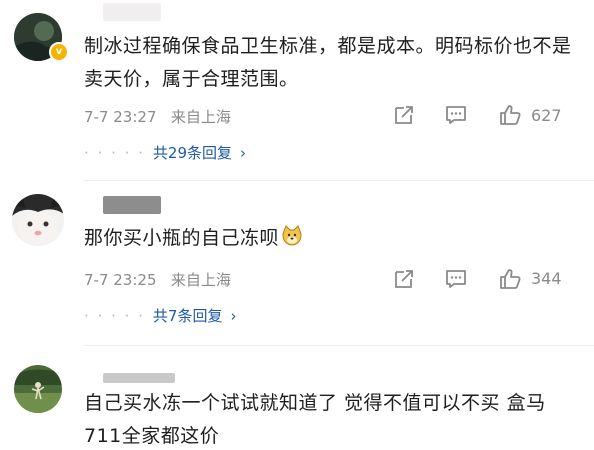 This screenshot has height=450, width=594. Describe the element at coordinates (546, 115) in the screenshot. I see `like-count: 627` at that location.